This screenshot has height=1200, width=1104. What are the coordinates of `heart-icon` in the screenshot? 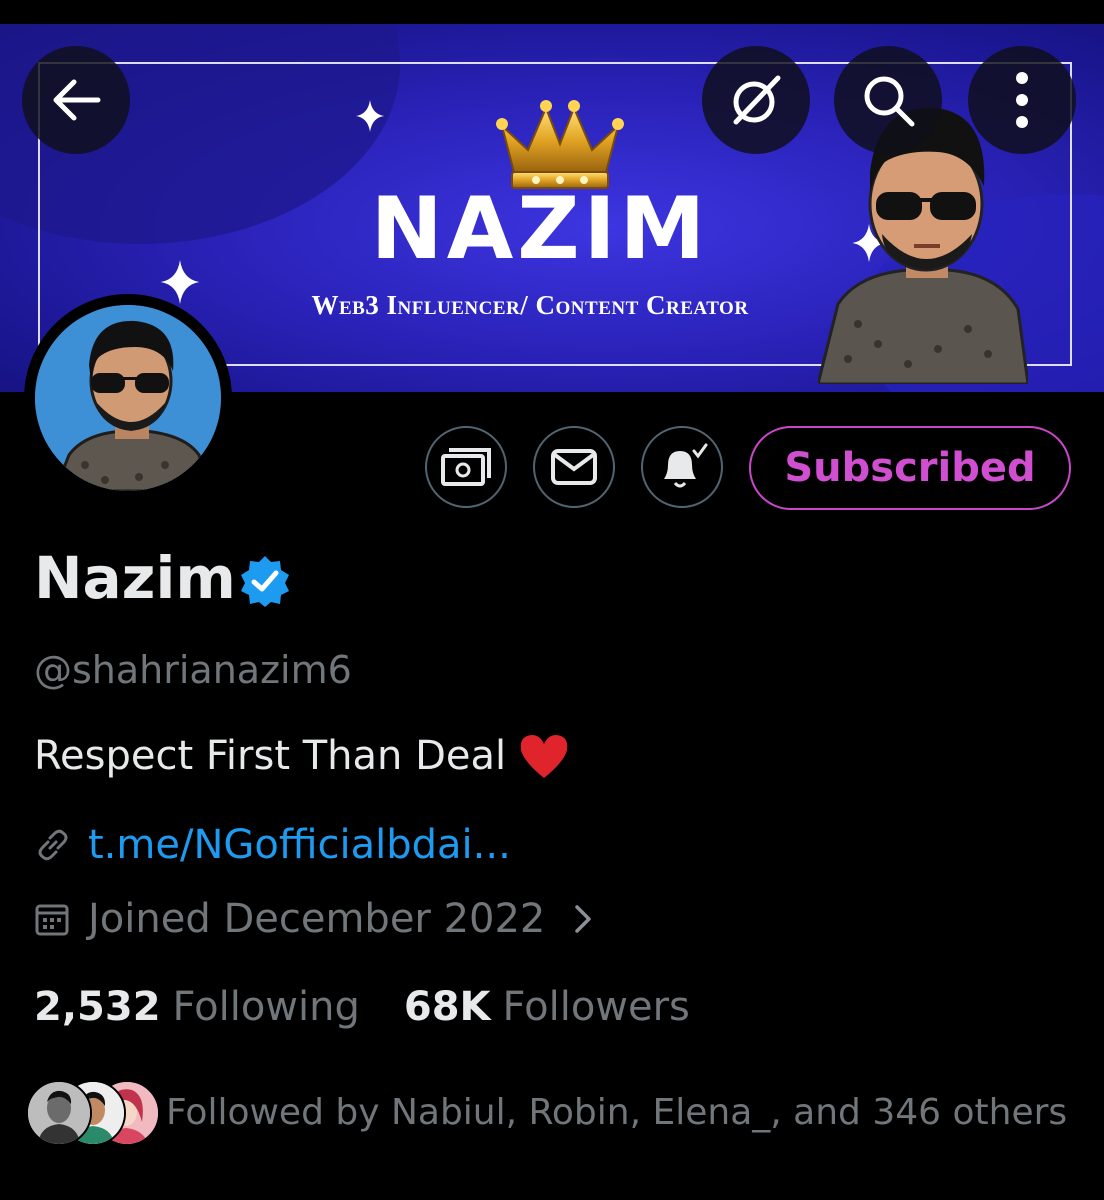 It's located at (544, 756).